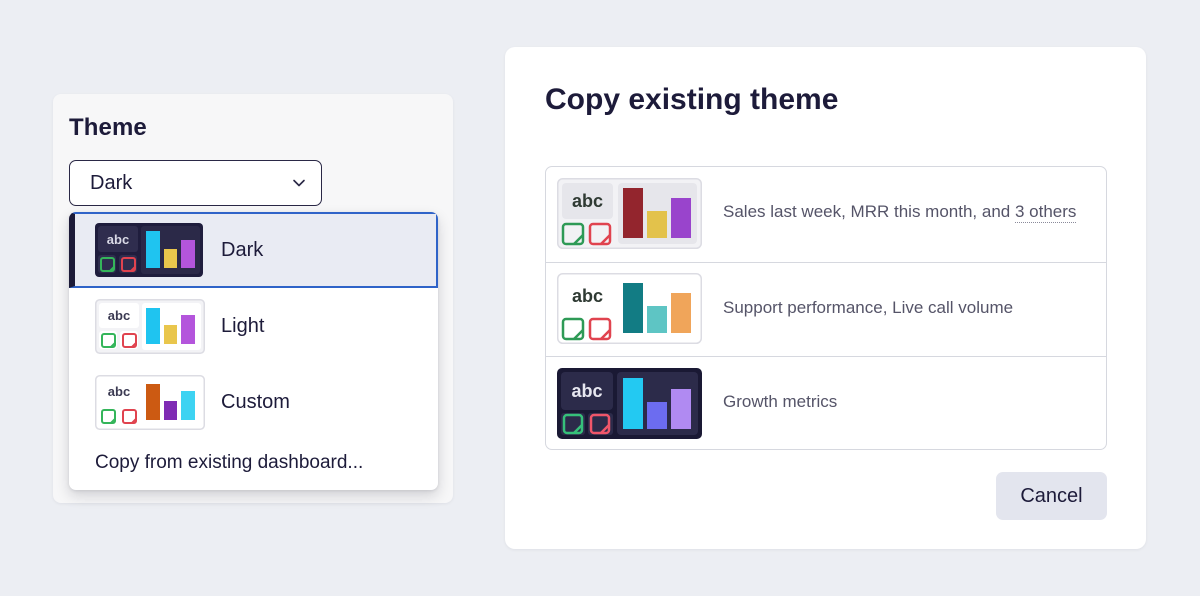  I want to click on theme-option-custom-label: Custom, so click(255, 401).